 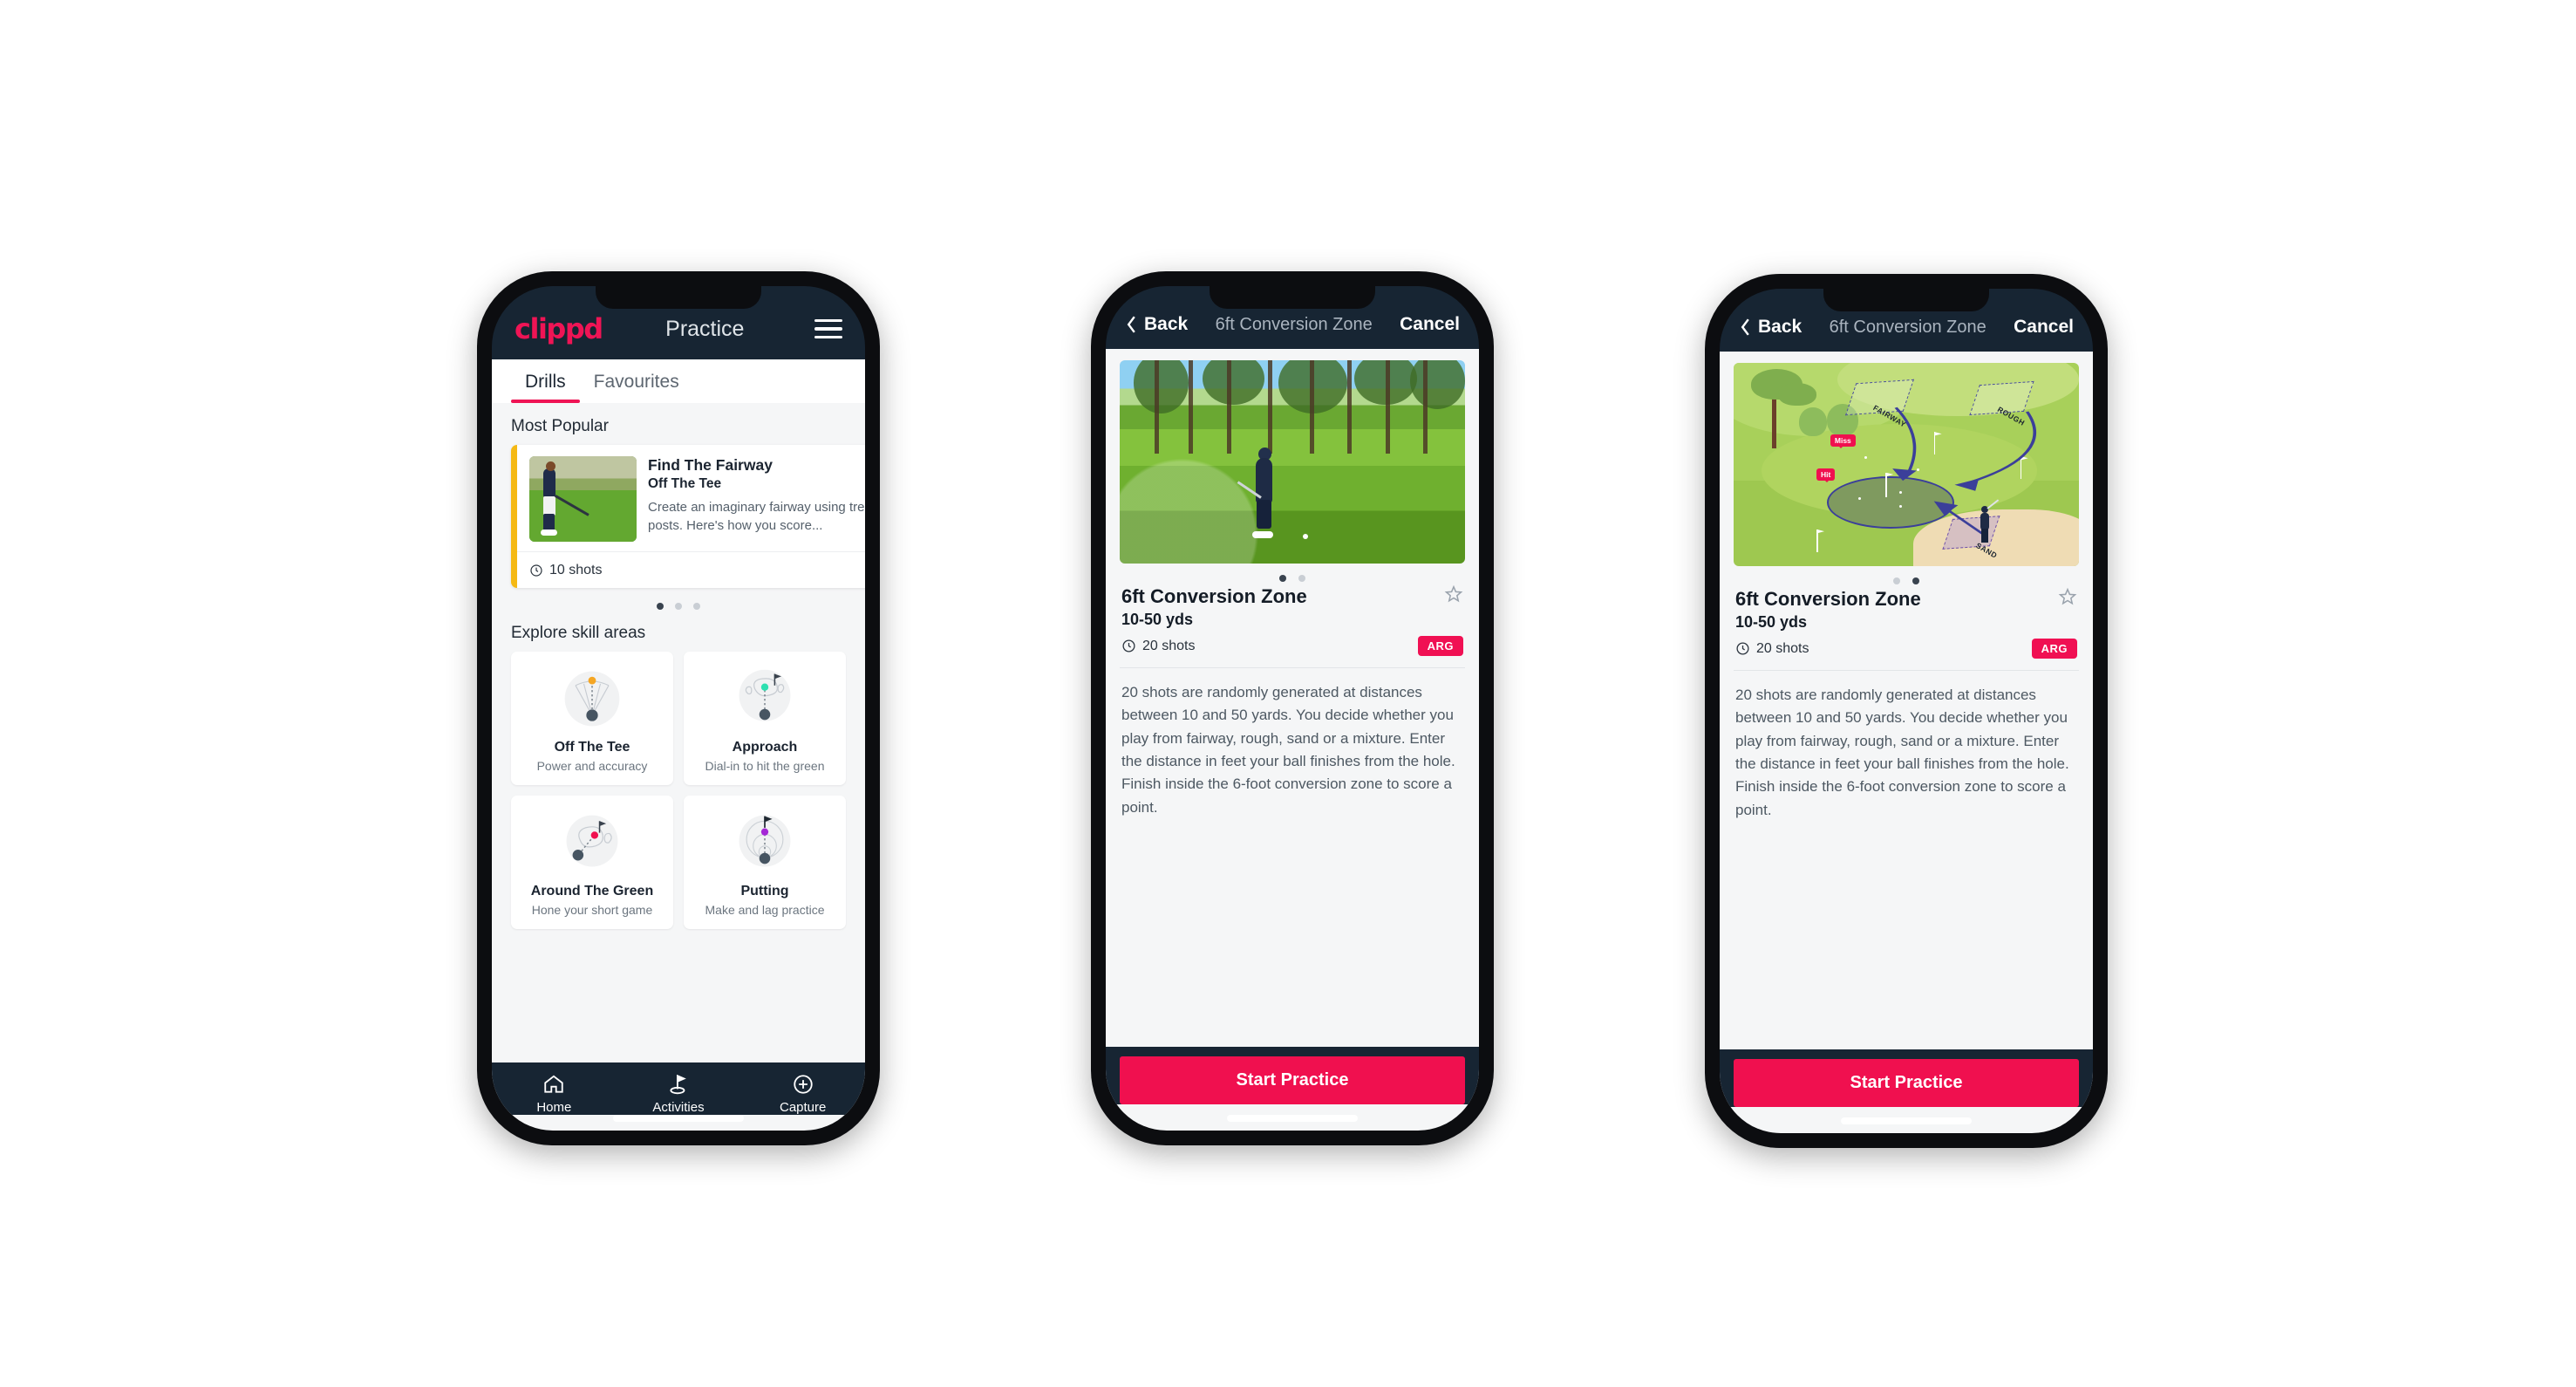 What do you see at coordinates (559, 328) in the screenshot?
I see `clippd-logo: clippd` at bounding box center [559, 328].